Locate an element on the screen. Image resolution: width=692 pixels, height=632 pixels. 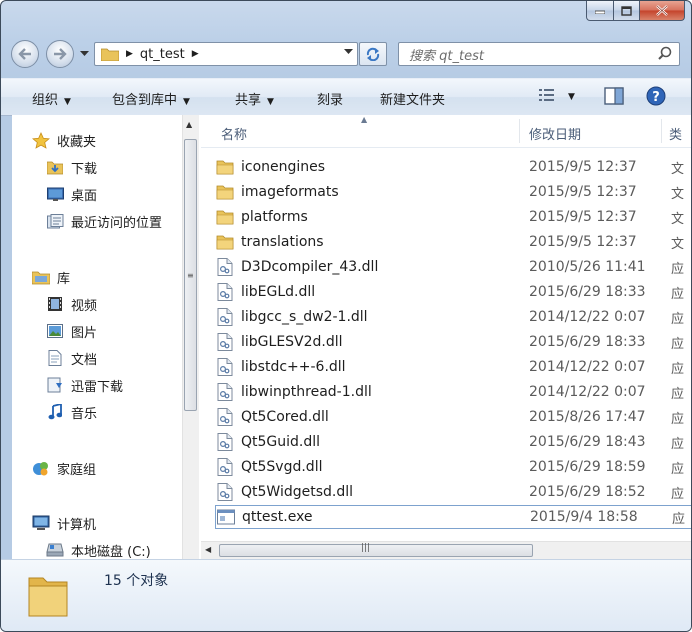
nav-item-music: 音乐 is located at coordinates (71, 412).